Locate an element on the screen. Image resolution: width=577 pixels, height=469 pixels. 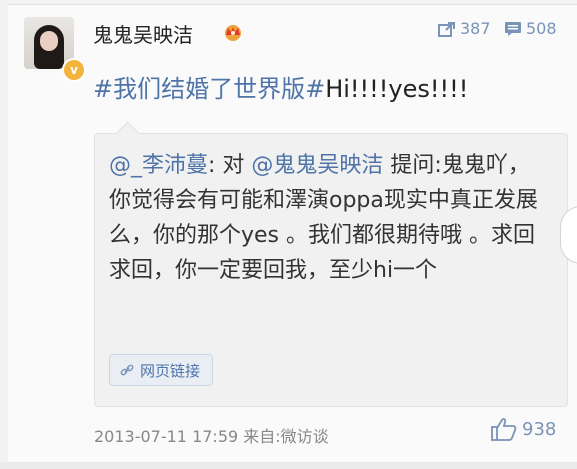
thumbs-up-icon is located at coordinates (504, 429).